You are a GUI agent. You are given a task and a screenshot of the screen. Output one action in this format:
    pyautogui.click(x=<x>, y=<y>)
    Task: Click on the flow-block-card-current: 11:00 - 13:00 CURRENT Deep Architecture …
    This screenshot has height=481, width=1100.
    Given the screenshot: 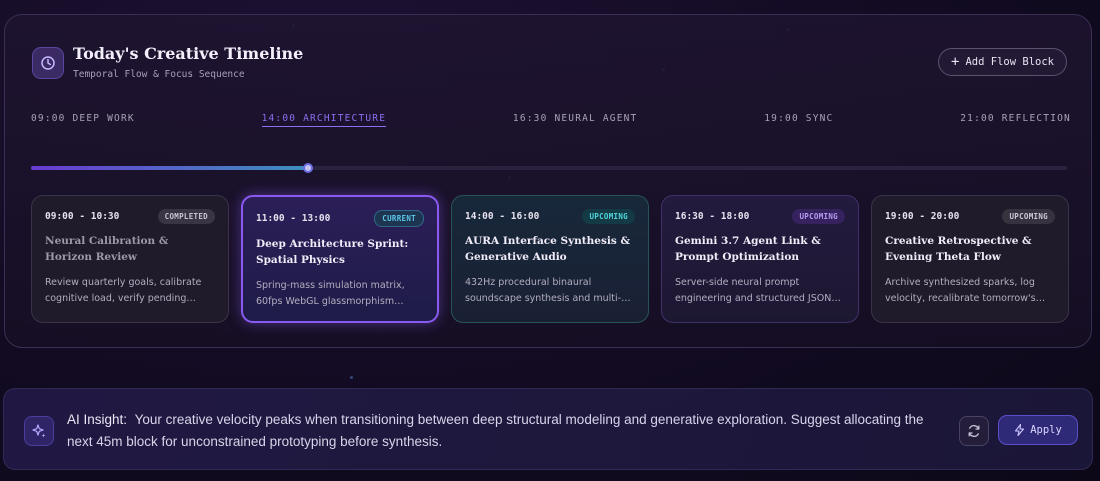 What is the action you would take?
    pyautogui.click(x=340, y=259)
    